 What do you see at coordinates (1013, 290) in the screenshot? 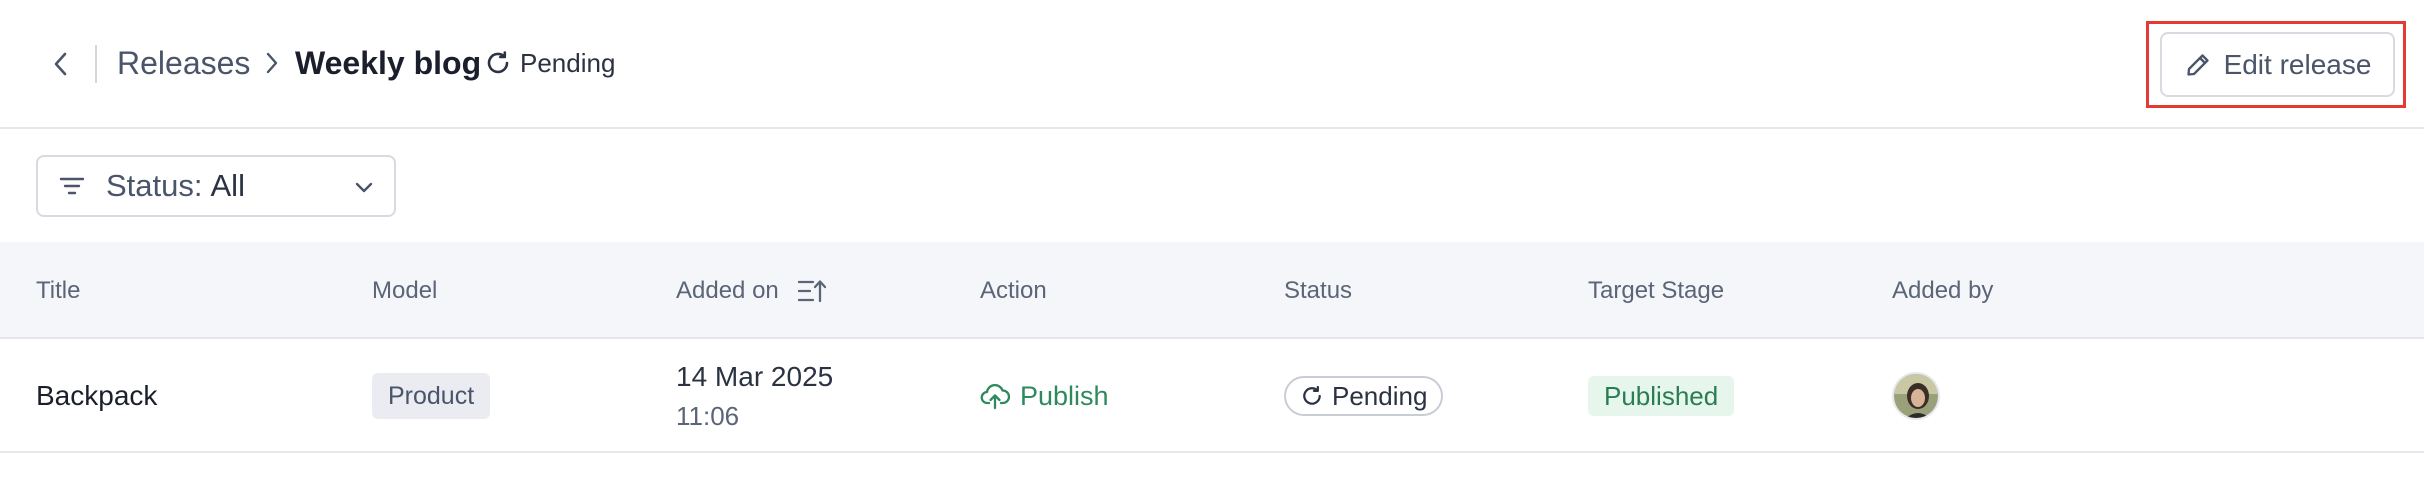
I see `column-header-action: Action` at bounding box center [1013, 290].